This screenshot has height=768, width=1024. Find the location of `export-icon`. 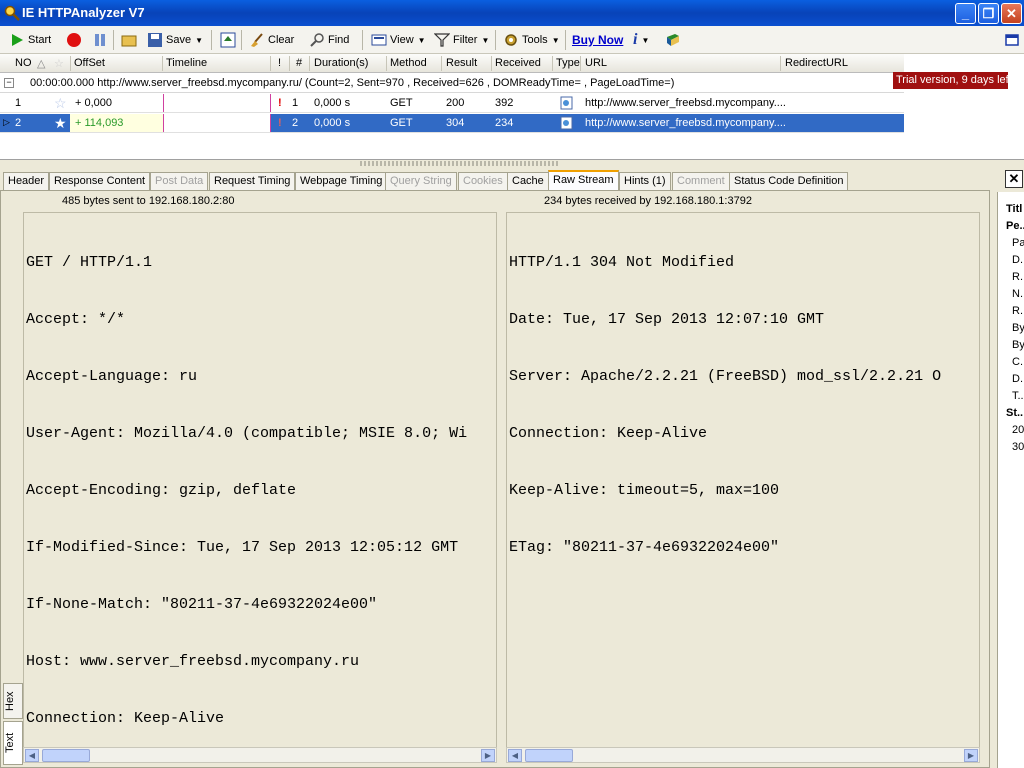

export-icon is located at coordinates (228, 40).